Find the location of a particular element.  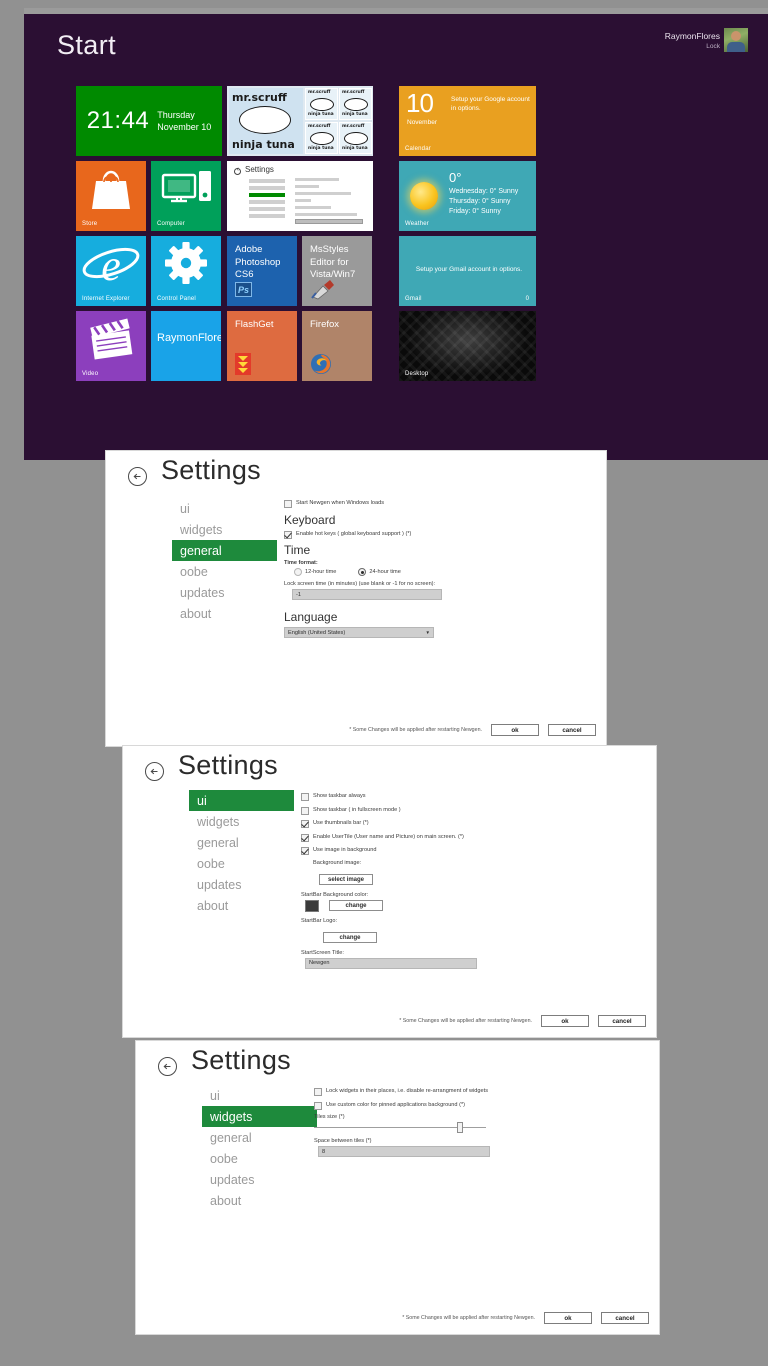

clapperboard-icon is located at coordinates (111, 339).